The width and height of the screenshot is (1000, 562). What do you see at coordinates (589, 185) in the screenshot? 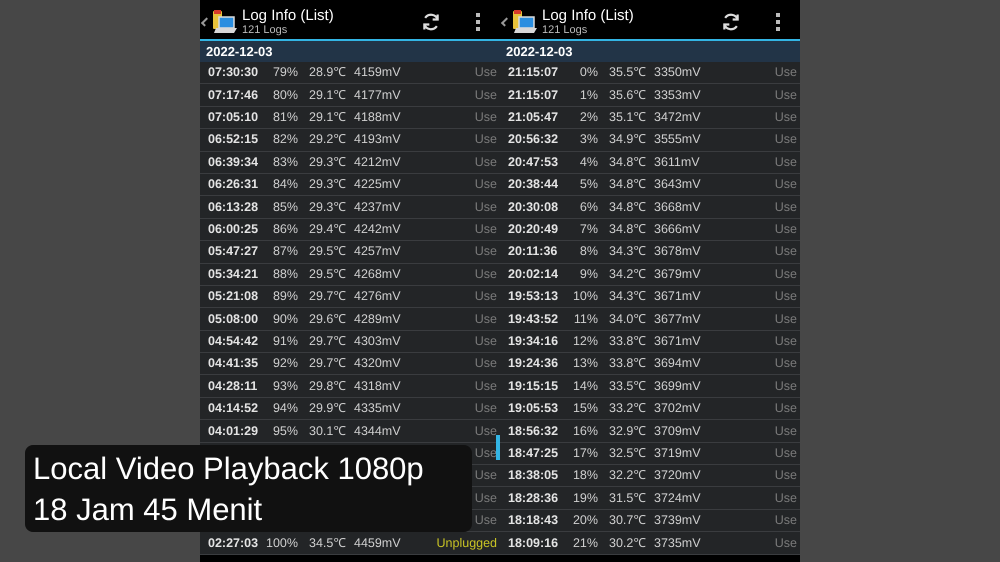
I see `battery-percent: 5%` at bounding box center [589, 185].